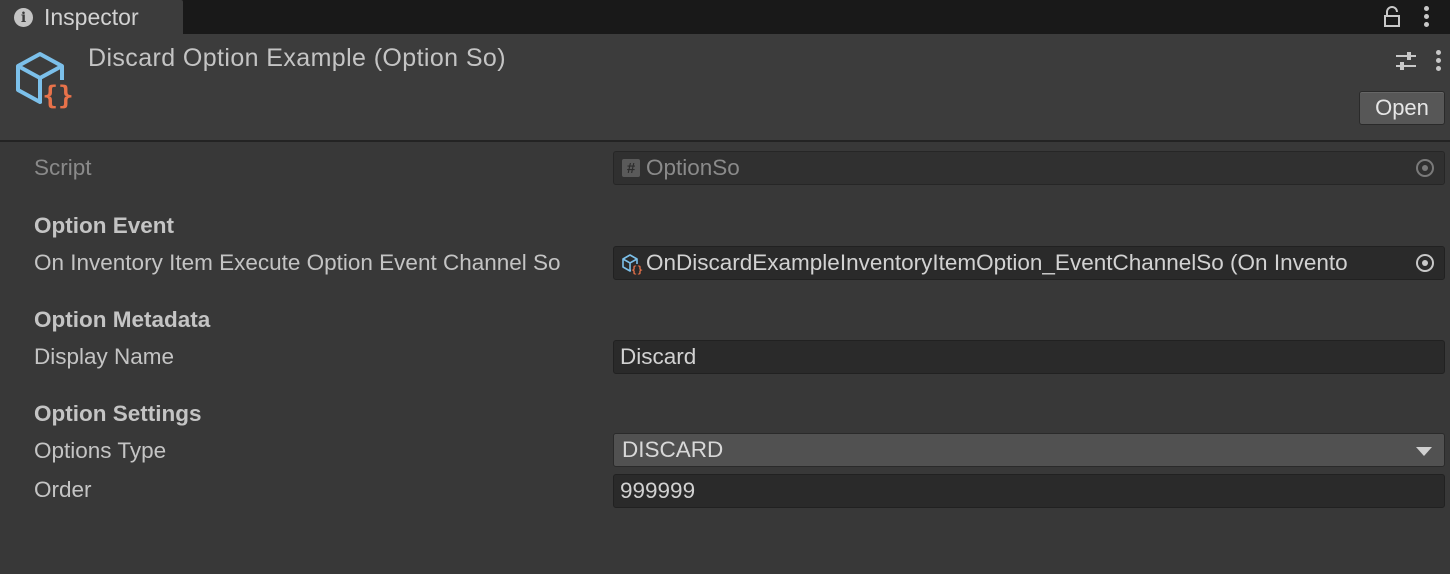  What do you see at coordinates (1426, 16) in the screenshot?
I see `tab-menu-icon` at bounding box center [1426, 16].